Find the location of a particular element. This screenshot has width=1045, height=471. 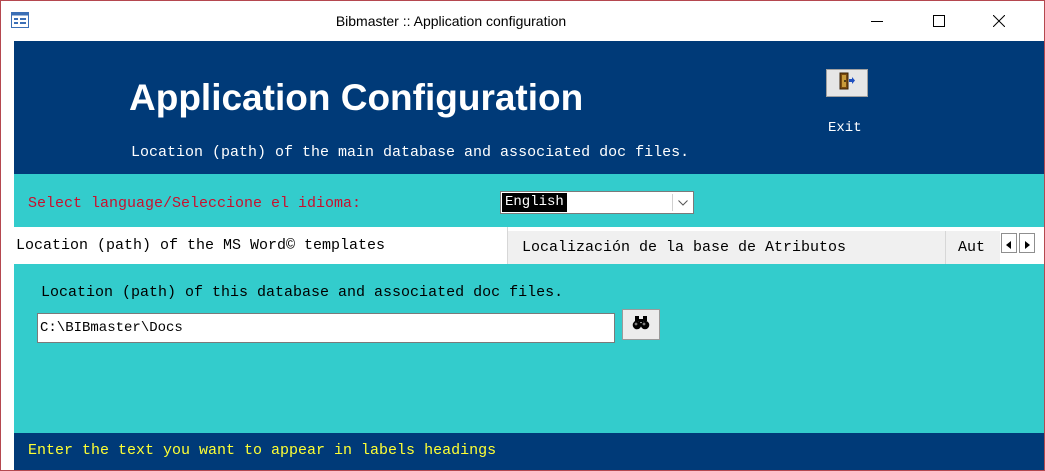

exit-button is located at coordinates (847, 83).